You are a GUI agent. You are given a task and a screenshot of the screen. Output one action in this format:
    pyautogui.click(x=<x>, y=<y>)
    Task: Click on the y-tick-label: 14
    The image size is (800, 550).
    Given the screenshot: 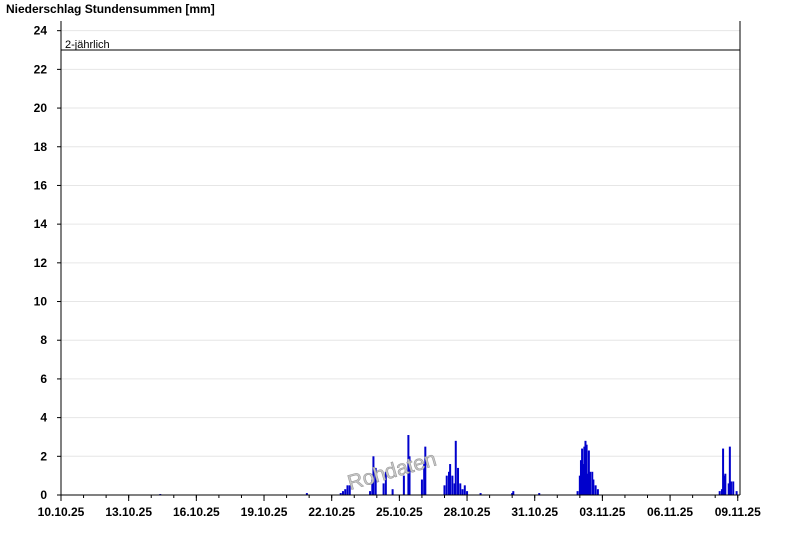 What is the action you would take?
    pyautogui.click(x=41, y=224)
    